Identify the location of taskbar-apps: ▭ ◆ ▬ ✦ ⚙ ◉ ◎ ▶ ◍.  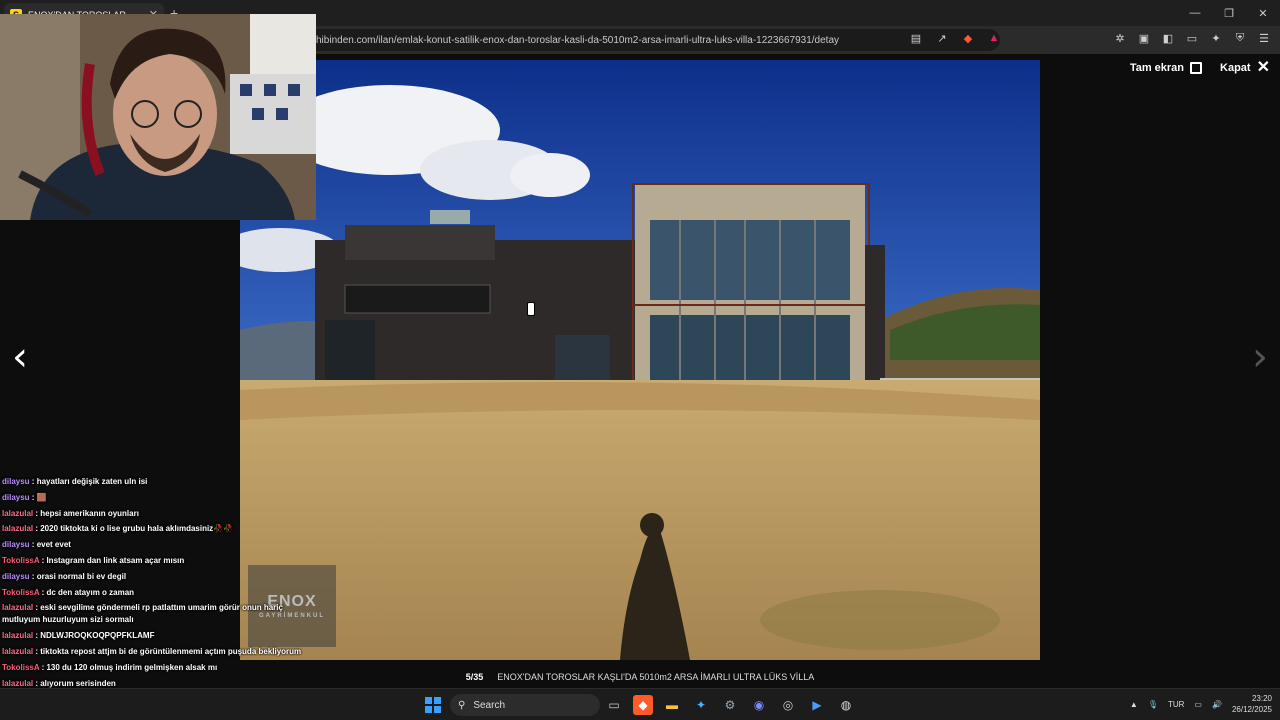
(730, 705).